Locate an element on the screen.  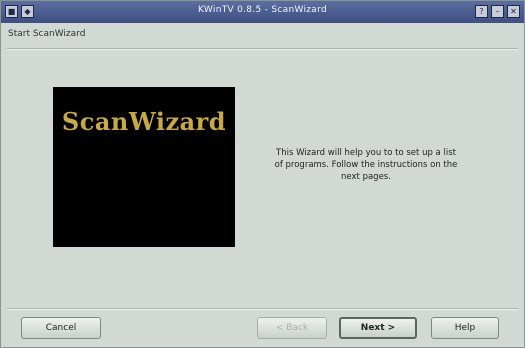
logo-text: ScanWizard is located at coordinates (144, 121).